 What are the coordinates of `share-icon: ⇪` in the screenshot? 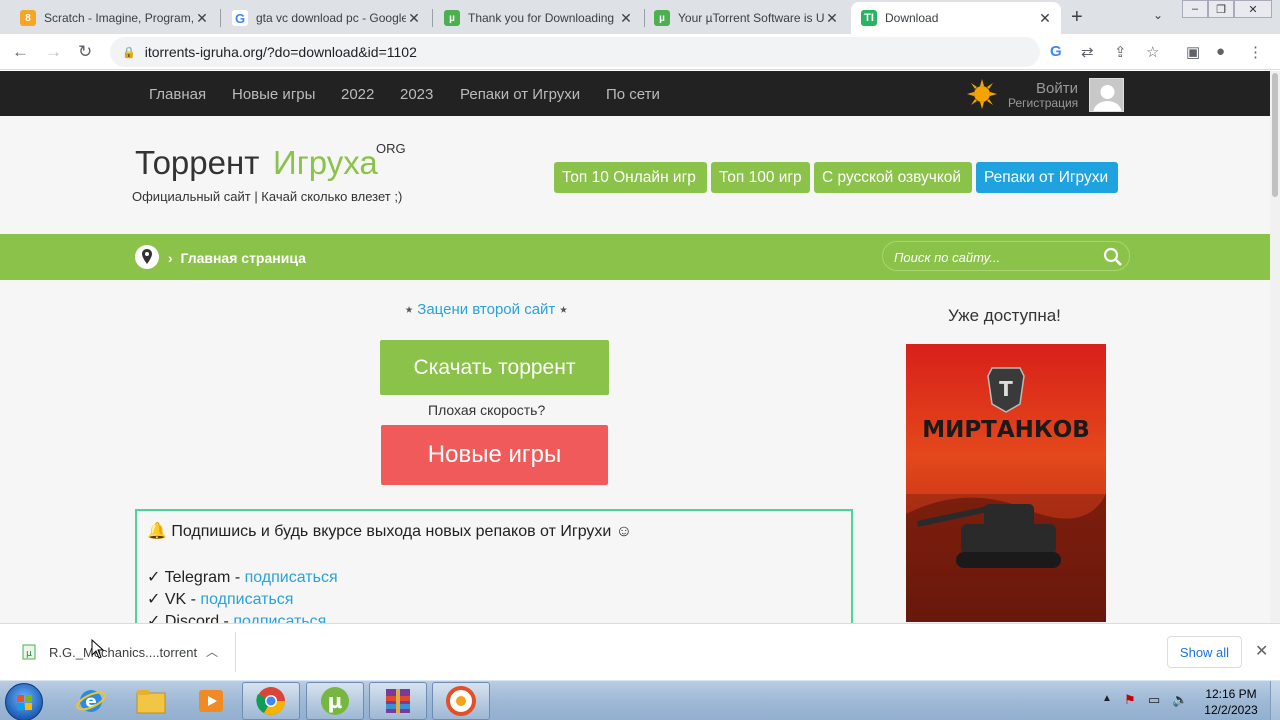 It's located at (1120, 52).